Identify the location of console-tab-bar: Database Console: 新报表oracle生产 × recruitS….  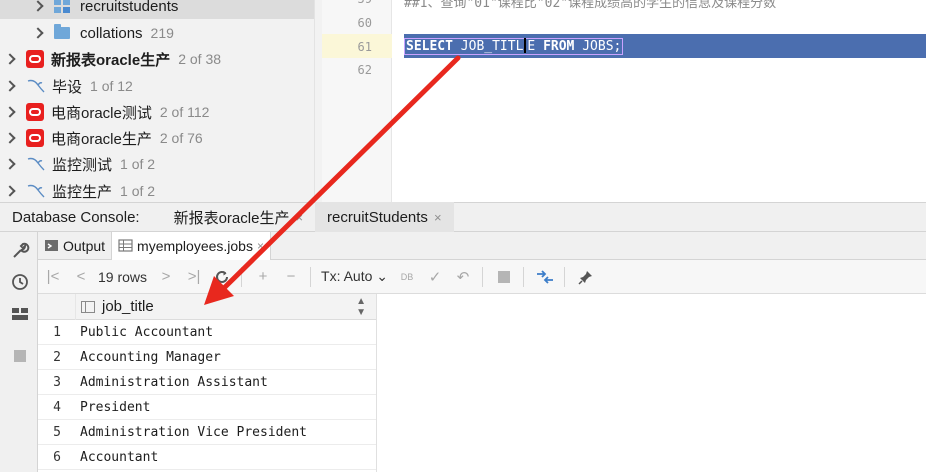
(463, 217).